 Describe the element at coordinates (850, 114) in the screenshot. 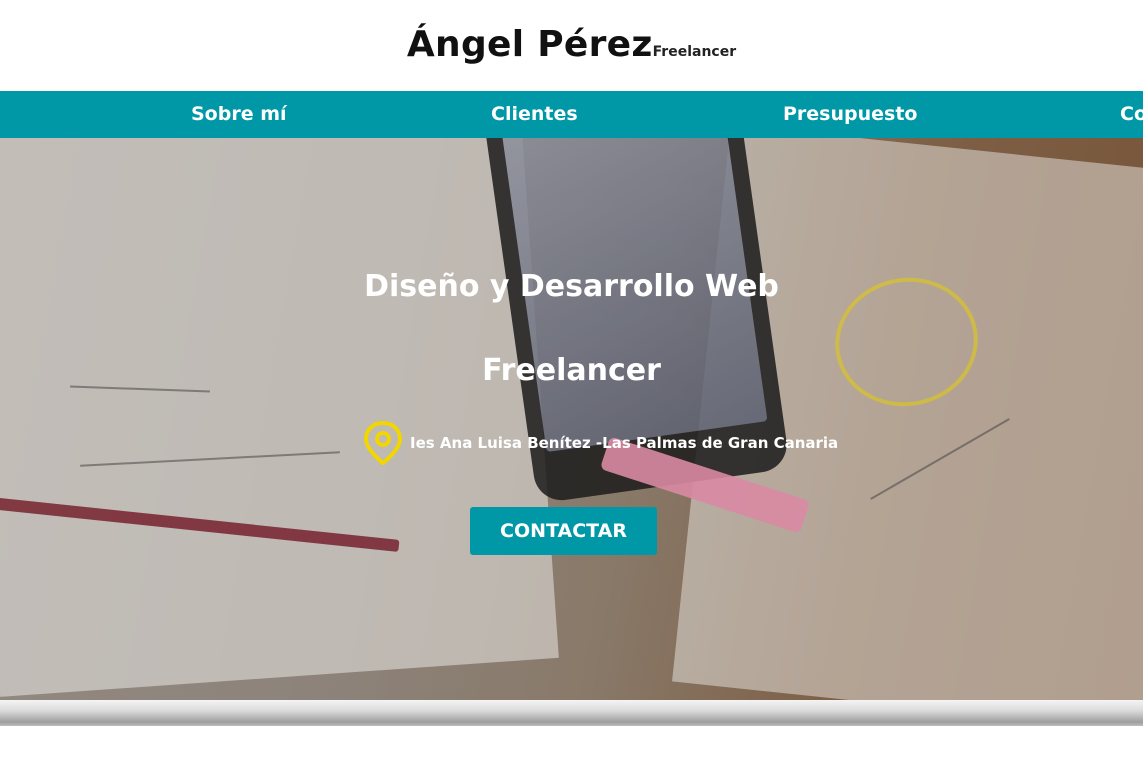

I see `nav-item-presupuesto: Presupuesto` at that location.